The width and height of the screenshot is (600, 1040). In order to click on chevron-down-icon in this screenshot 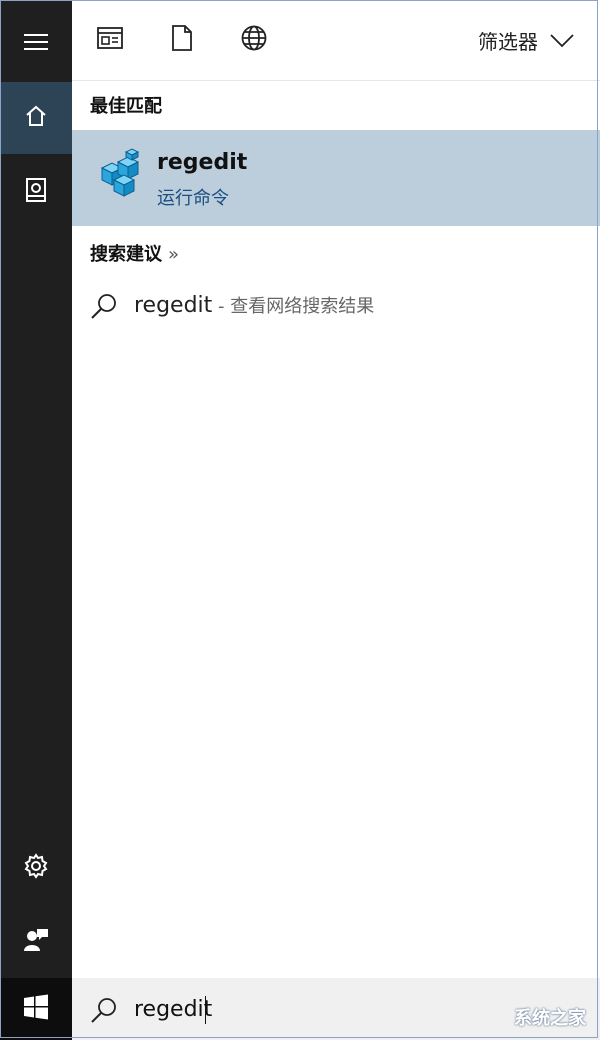, I will do `click(562, 41)`.